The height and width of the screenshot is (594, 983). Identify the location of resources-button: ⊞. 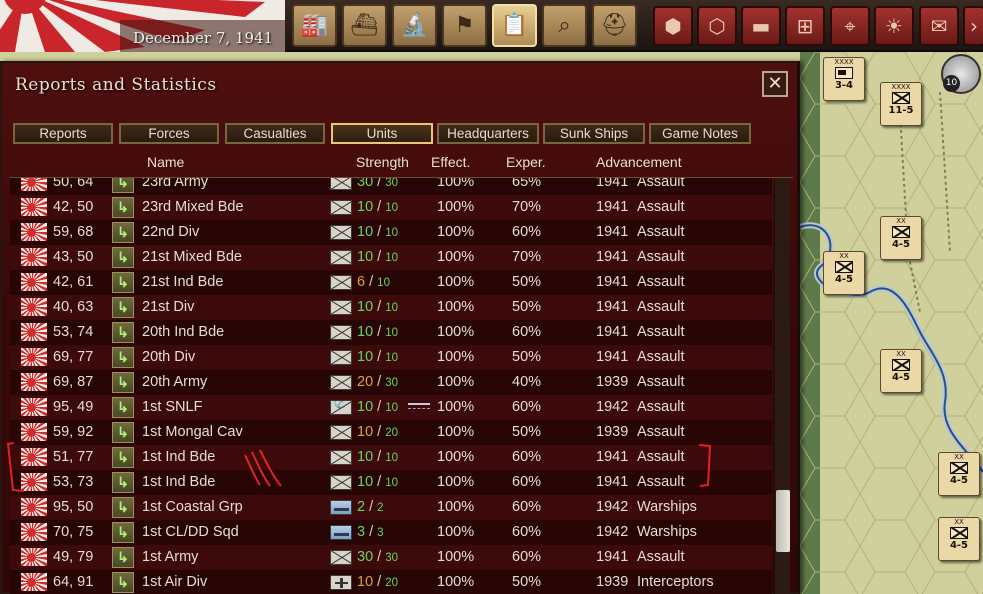
(805, 26).